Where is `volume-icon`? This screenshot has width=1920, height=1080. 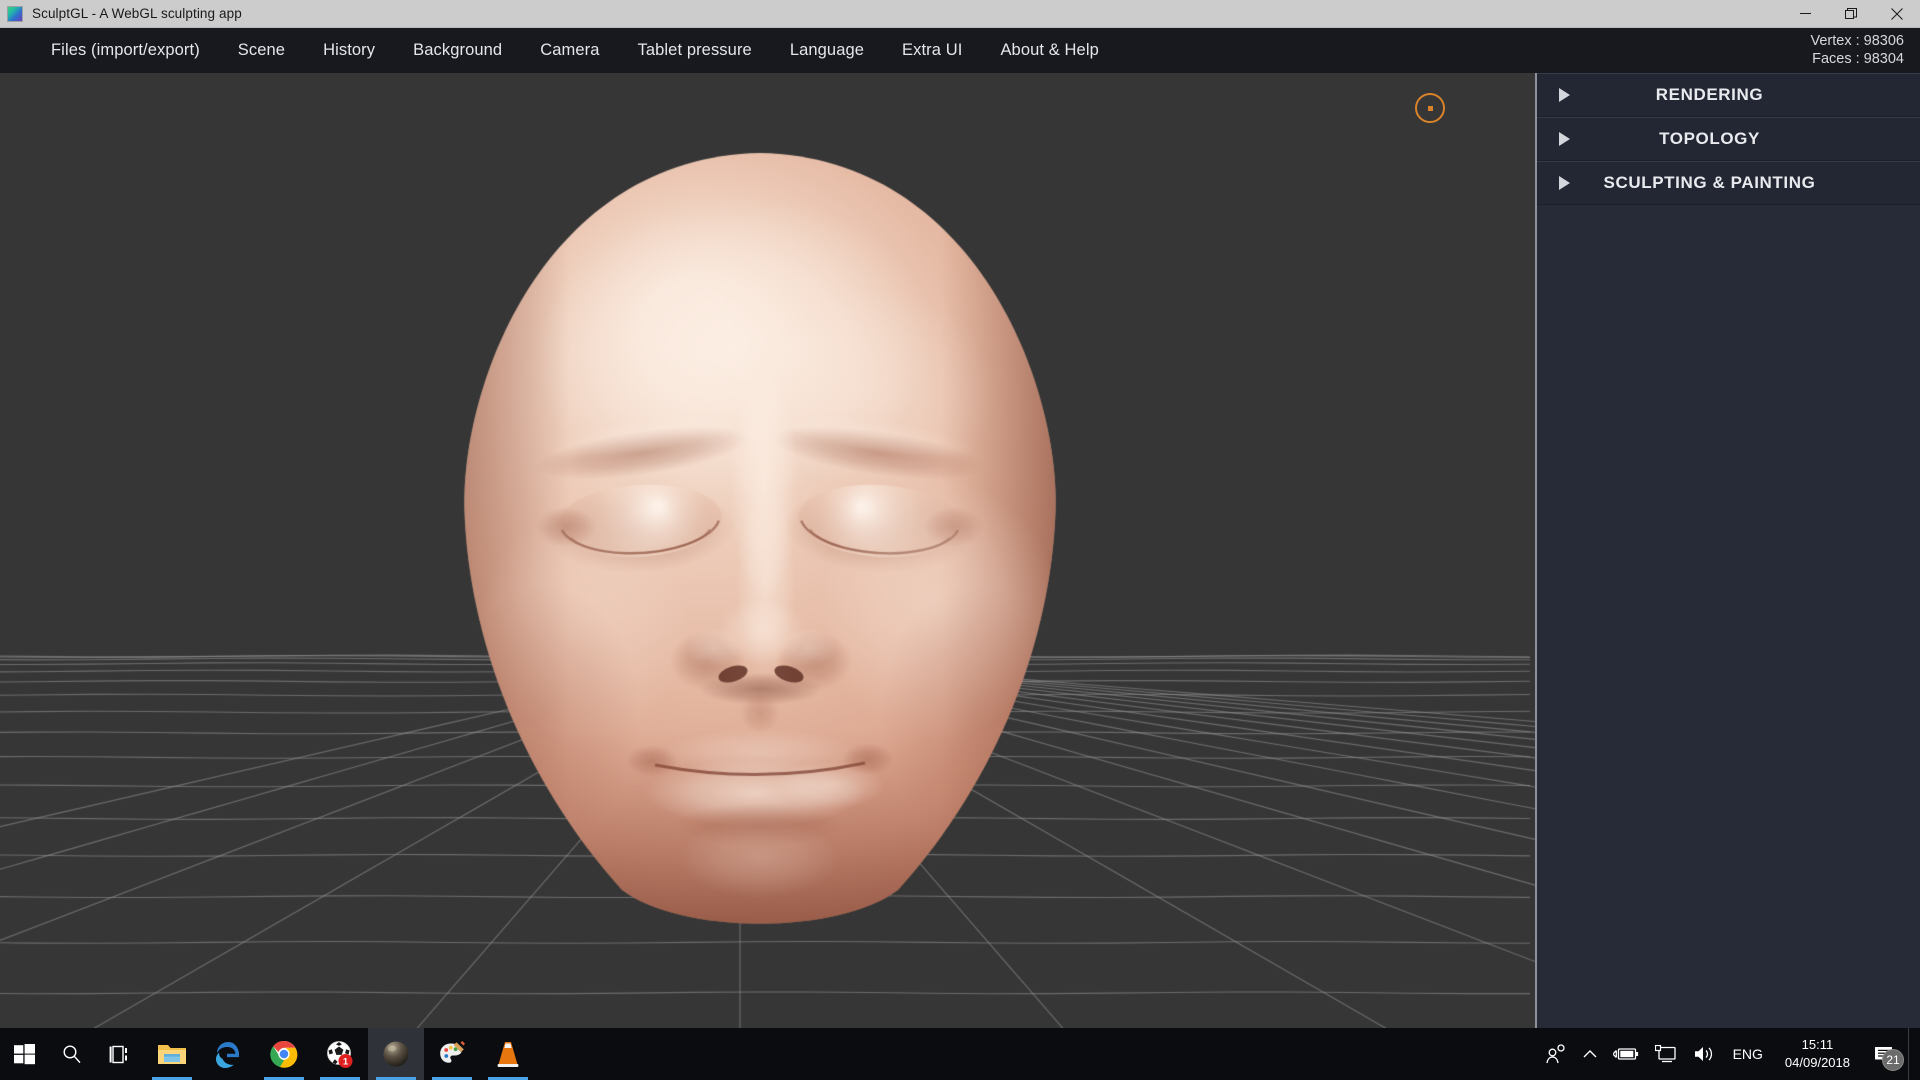 volume-icon is located at coordinates (1704, 1054).